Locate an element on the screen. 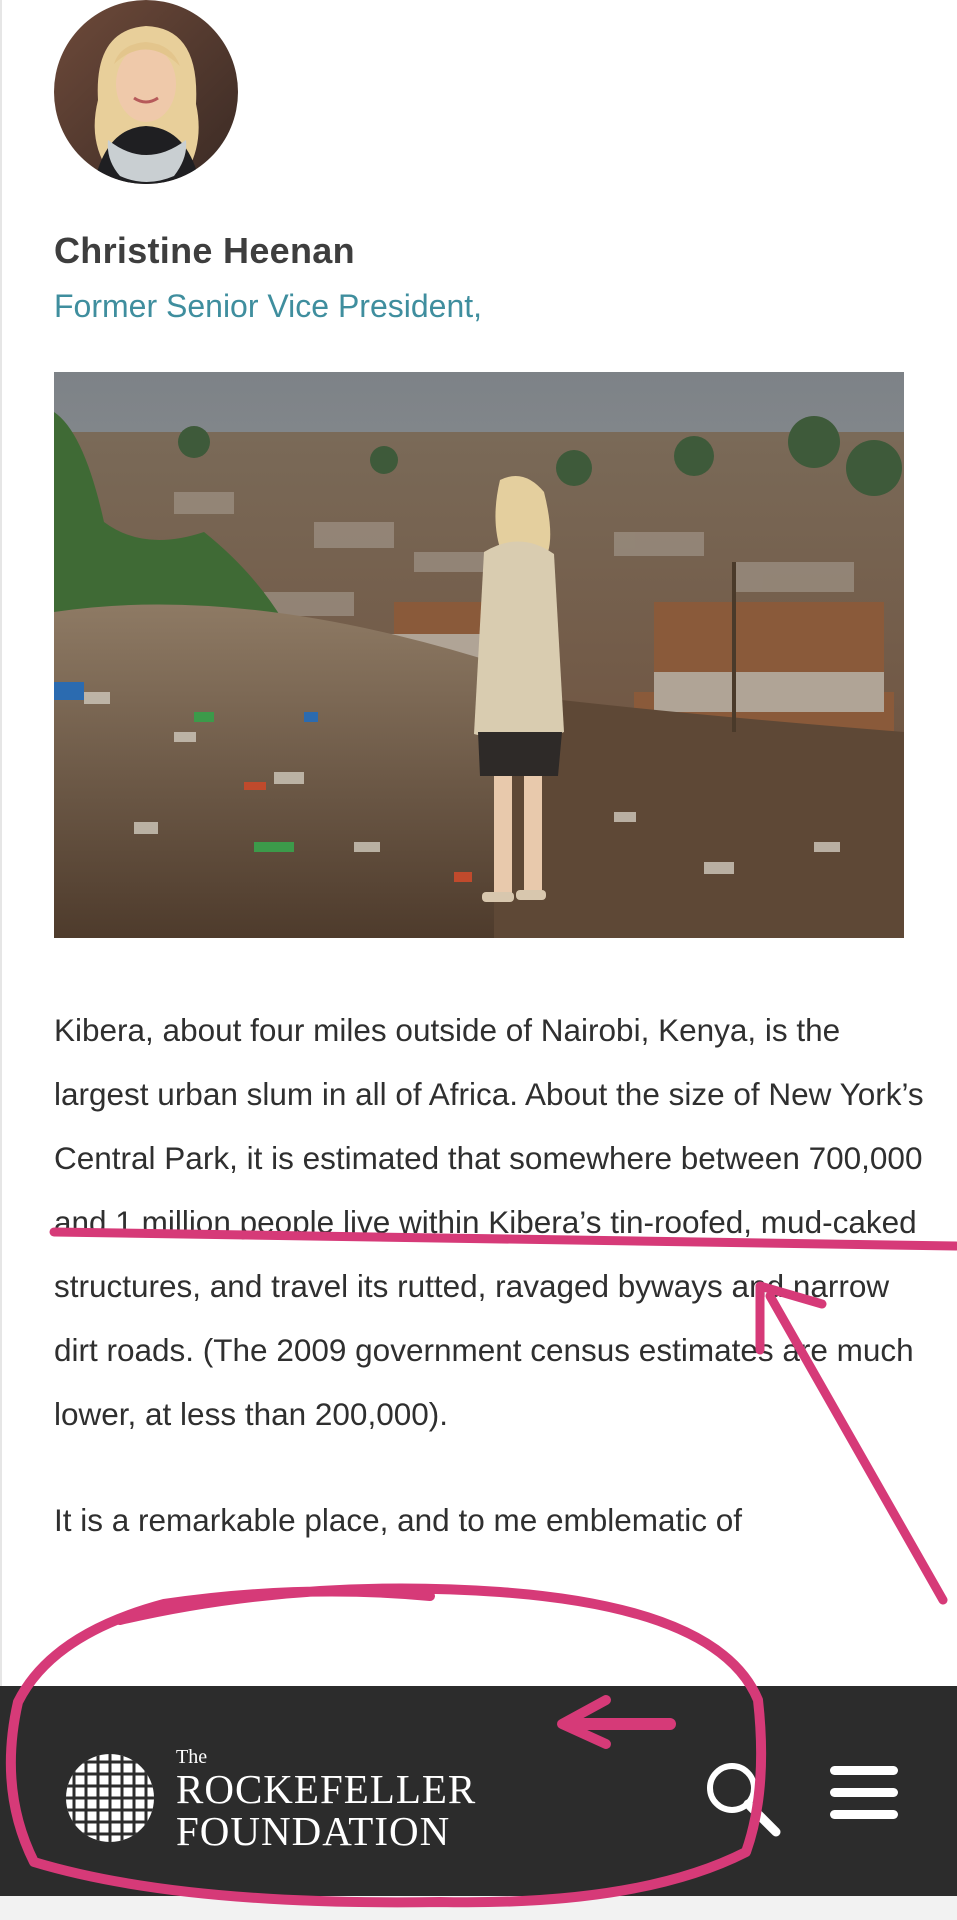  page-left-rule is located at coordinates (1, 960).